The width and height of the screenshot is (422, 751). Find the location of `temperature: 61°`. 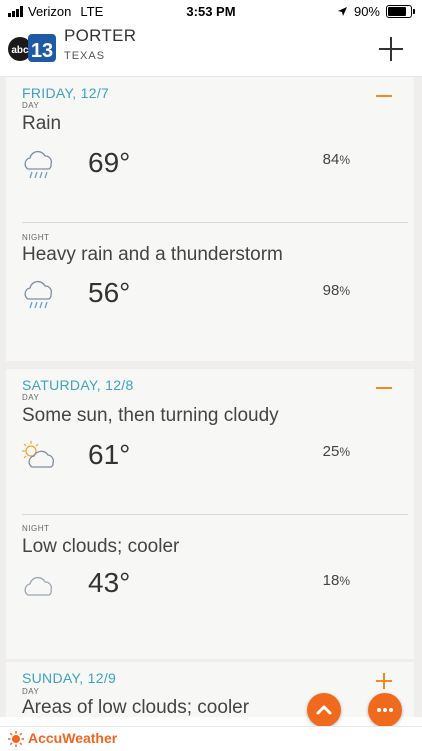

temperature: 61° is located at coordinates (109, 454).